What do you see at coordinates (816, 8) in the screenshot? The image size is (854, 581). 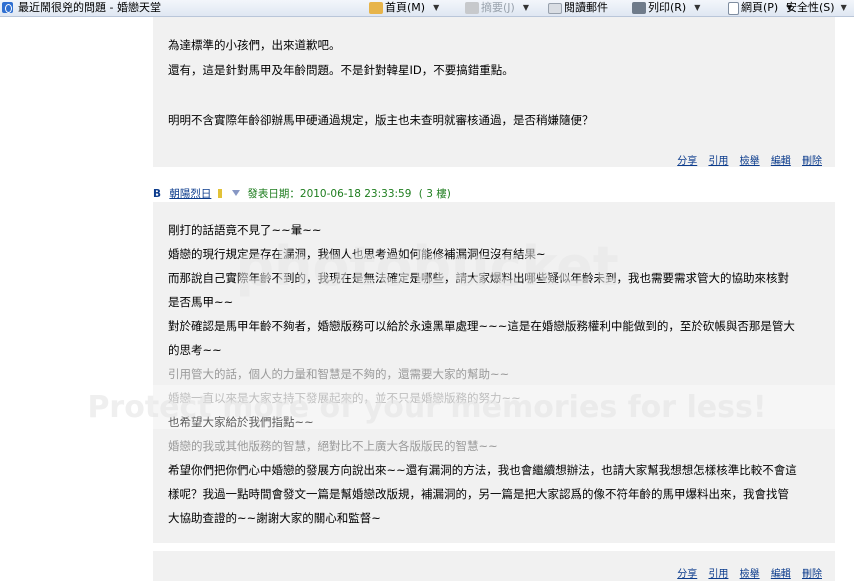 I see `safety-menu-button: 安全性(S) ▼` at bounding box center [816, 8].